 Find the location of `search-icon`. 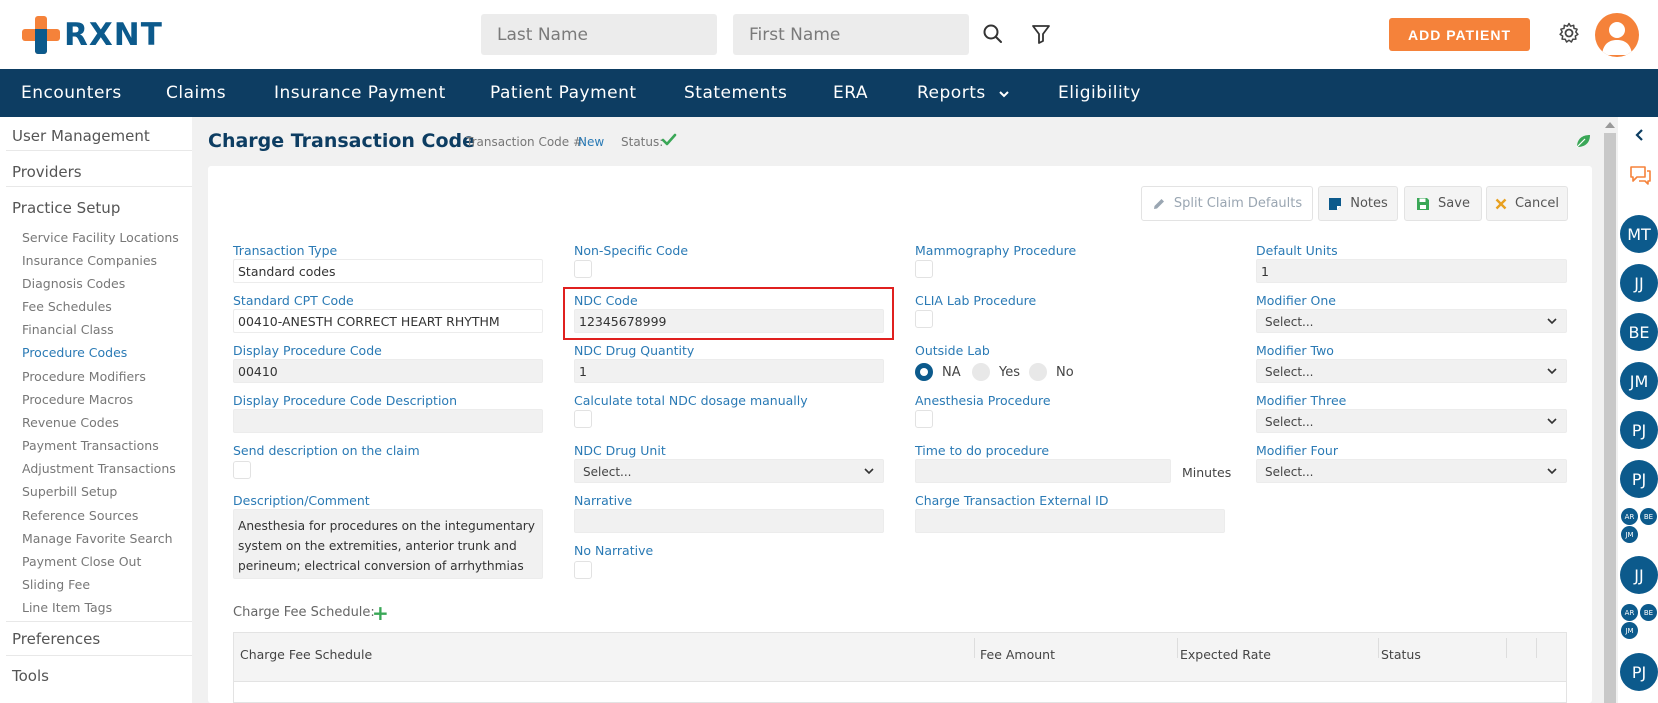

search-icon is located at coordinates (993, 34).